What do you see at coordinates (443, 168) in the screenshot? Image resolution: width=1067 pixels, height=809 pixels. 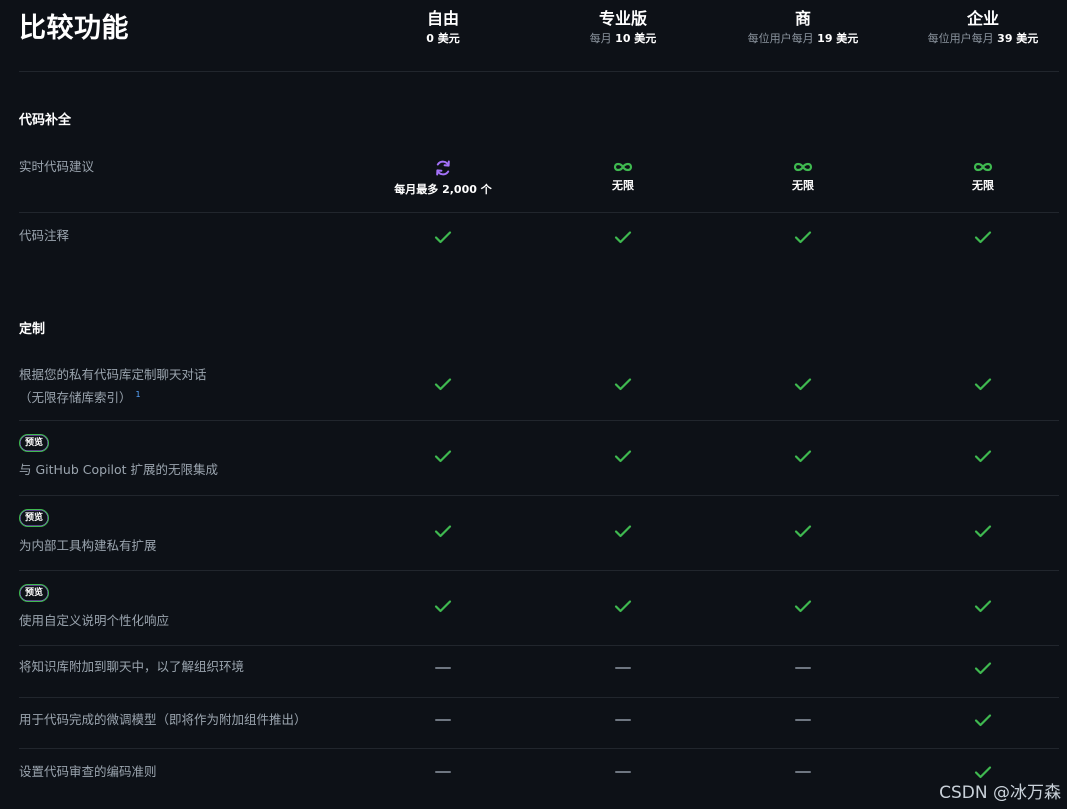 I see `refresh-icon` at bounding box center [443, 168].